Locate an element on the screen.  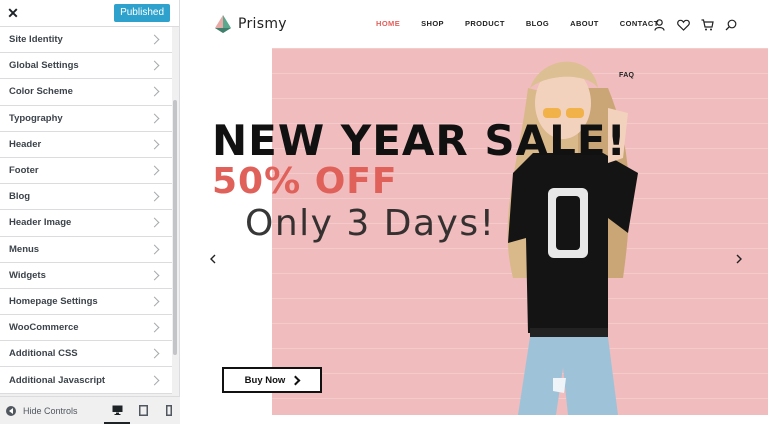
user-icon is located at coordinates (659, 25).